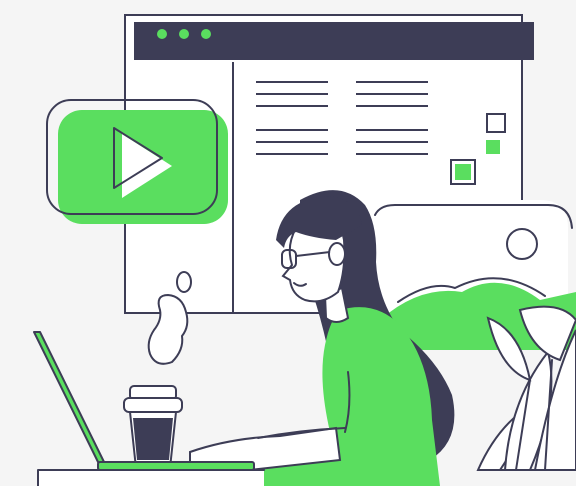 Image resolution: width=576 pixels, height=486 pixels. What do you see at coordinates (526, 388) in the screenshot?
I see `plant` at bounding box center [526, 388].